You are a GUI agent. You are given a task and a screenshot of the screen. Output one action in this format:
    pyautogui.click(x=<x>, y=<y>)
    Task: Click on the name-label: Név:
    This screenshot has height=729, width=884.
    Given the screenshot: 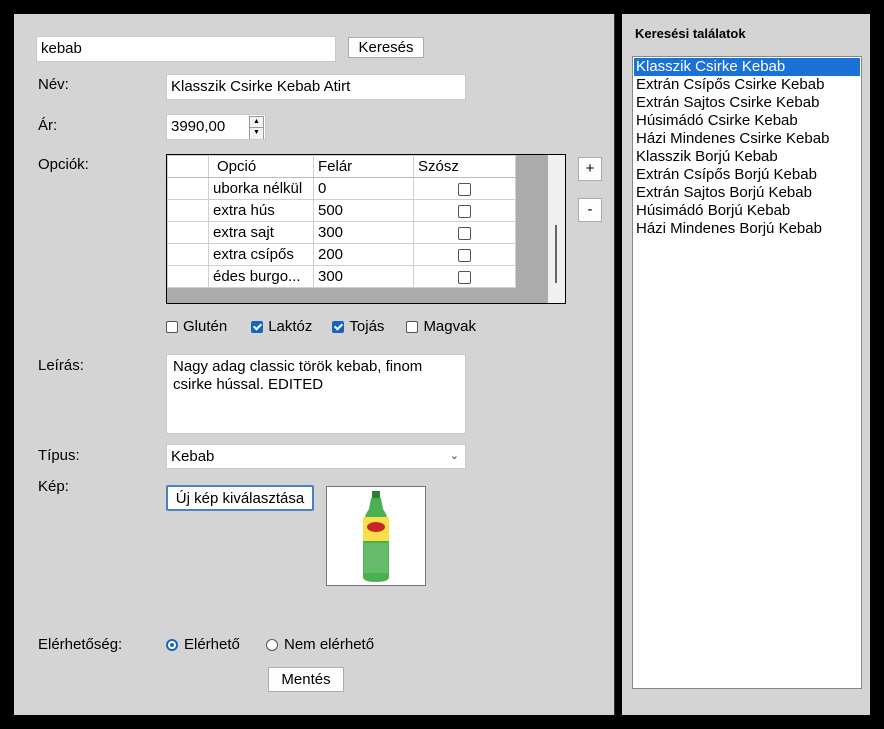 What is the action you would take?
    pyautogui.click(x=53, y=84)
    